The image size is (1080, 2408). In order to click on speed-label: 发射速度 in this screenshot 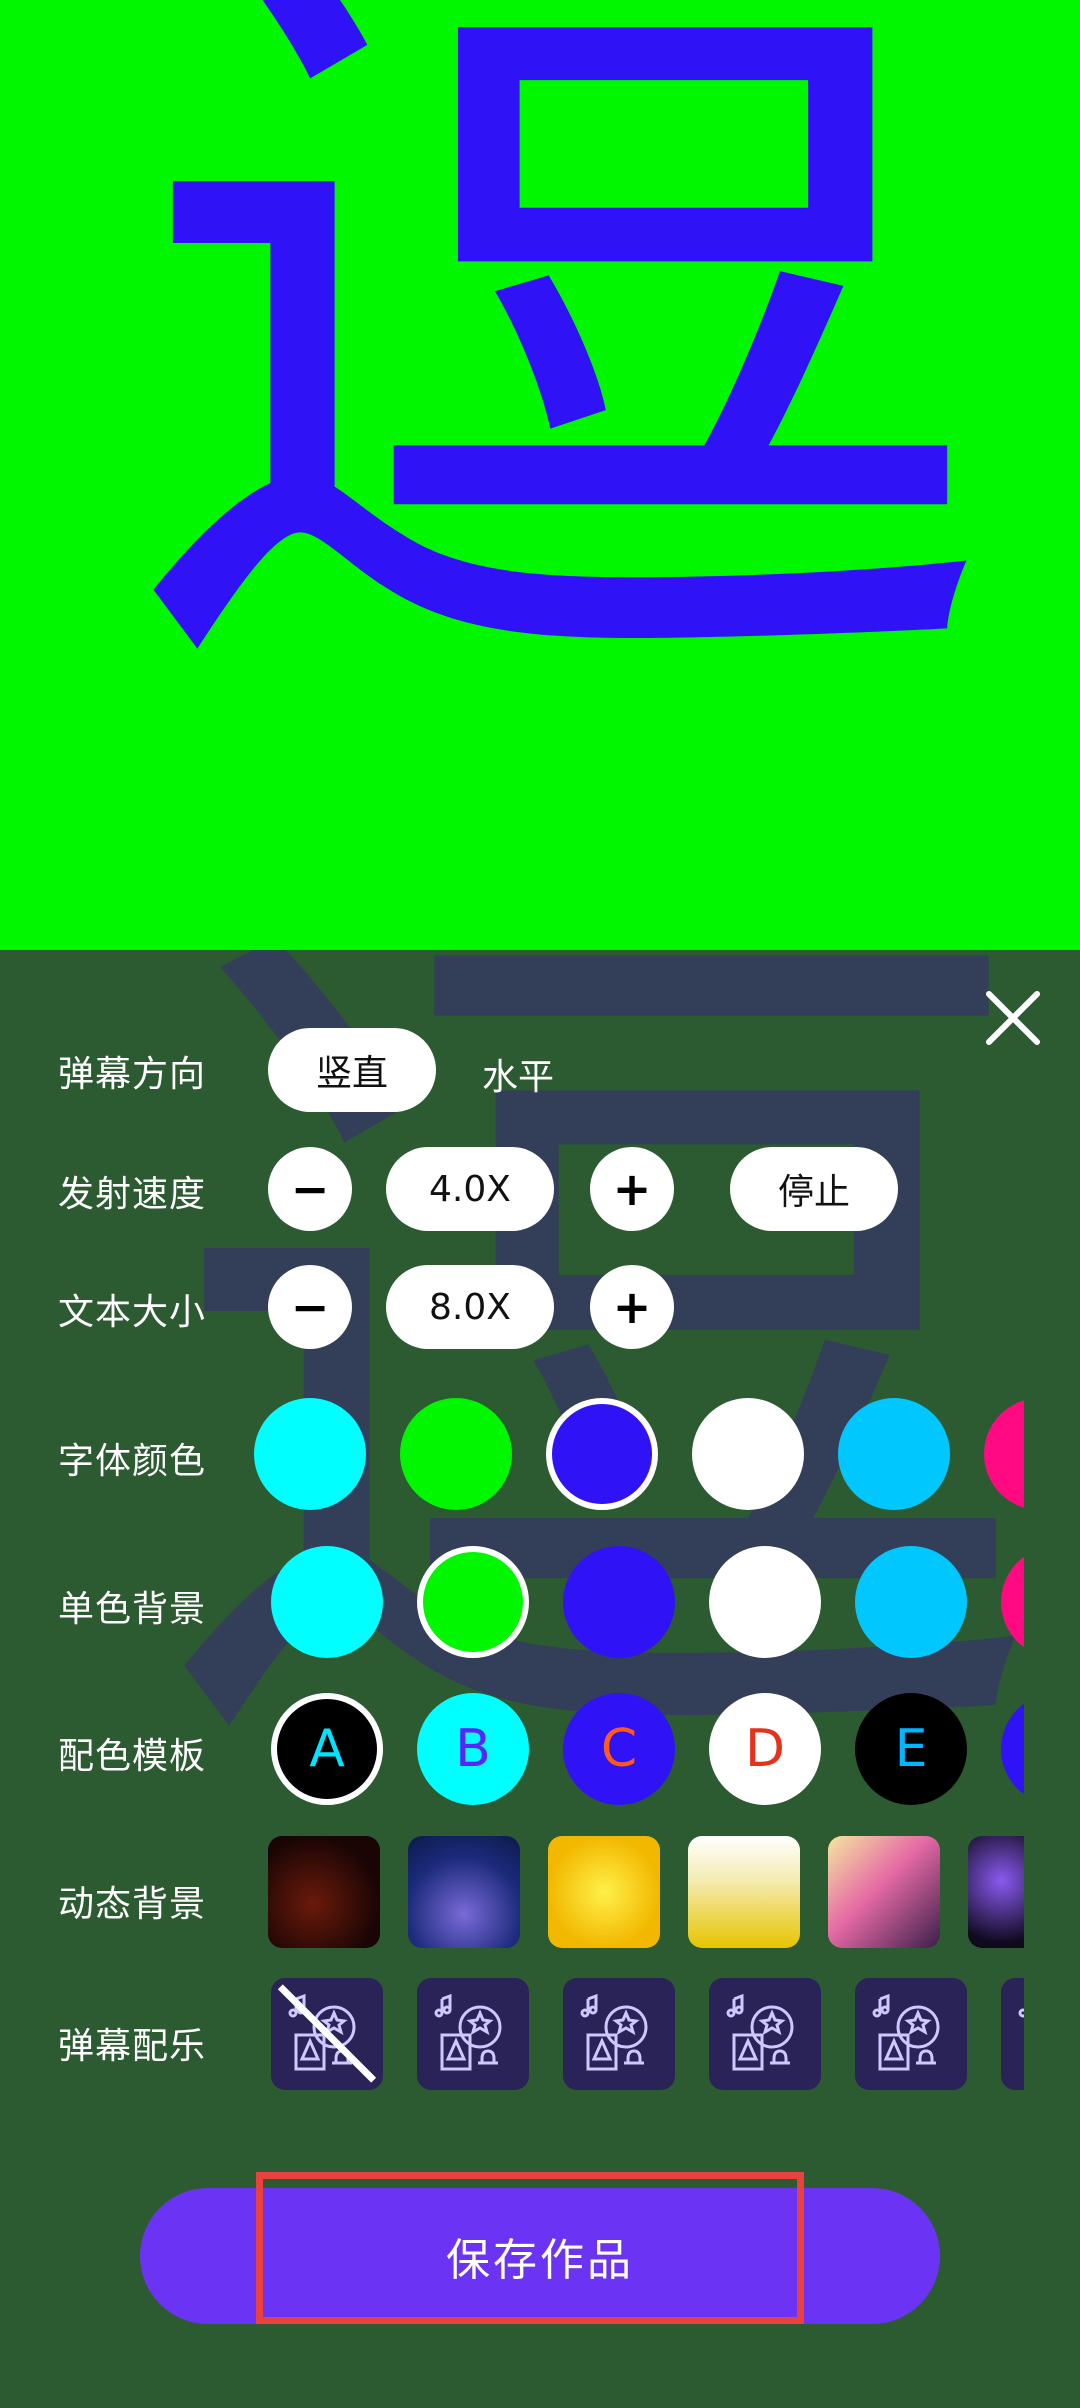, I will do `click(132, 1194)`.